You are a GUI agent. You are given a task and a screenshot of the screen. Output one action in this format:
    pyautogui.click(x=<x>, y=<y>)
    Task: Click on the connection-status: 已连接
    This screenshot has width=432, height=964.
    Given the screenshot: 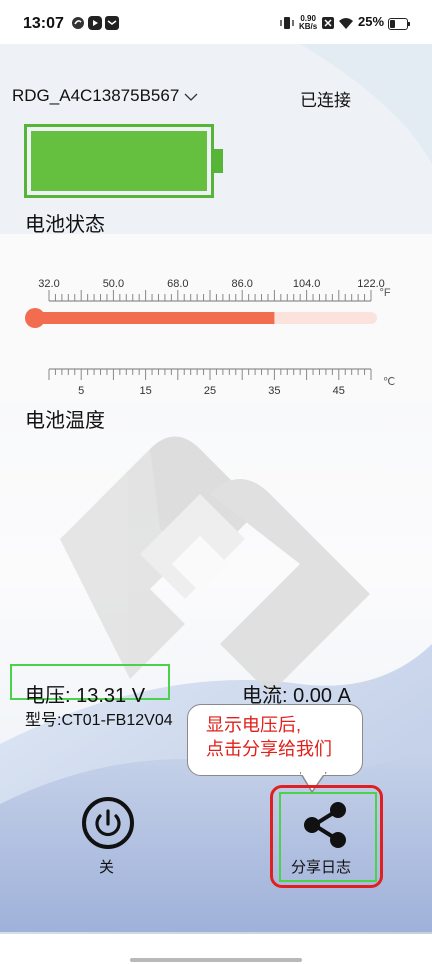 What is the action you would take?
    pyautogui.click(x=325, y=100)
    